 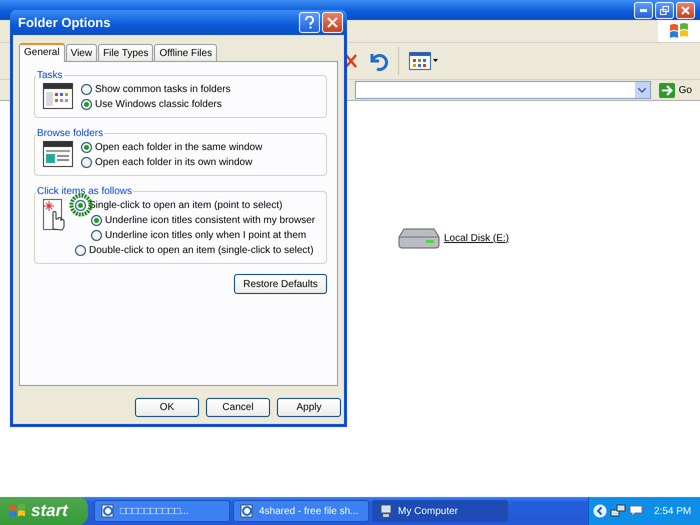 I want to click on restore-button, so click(x=664, y=10).